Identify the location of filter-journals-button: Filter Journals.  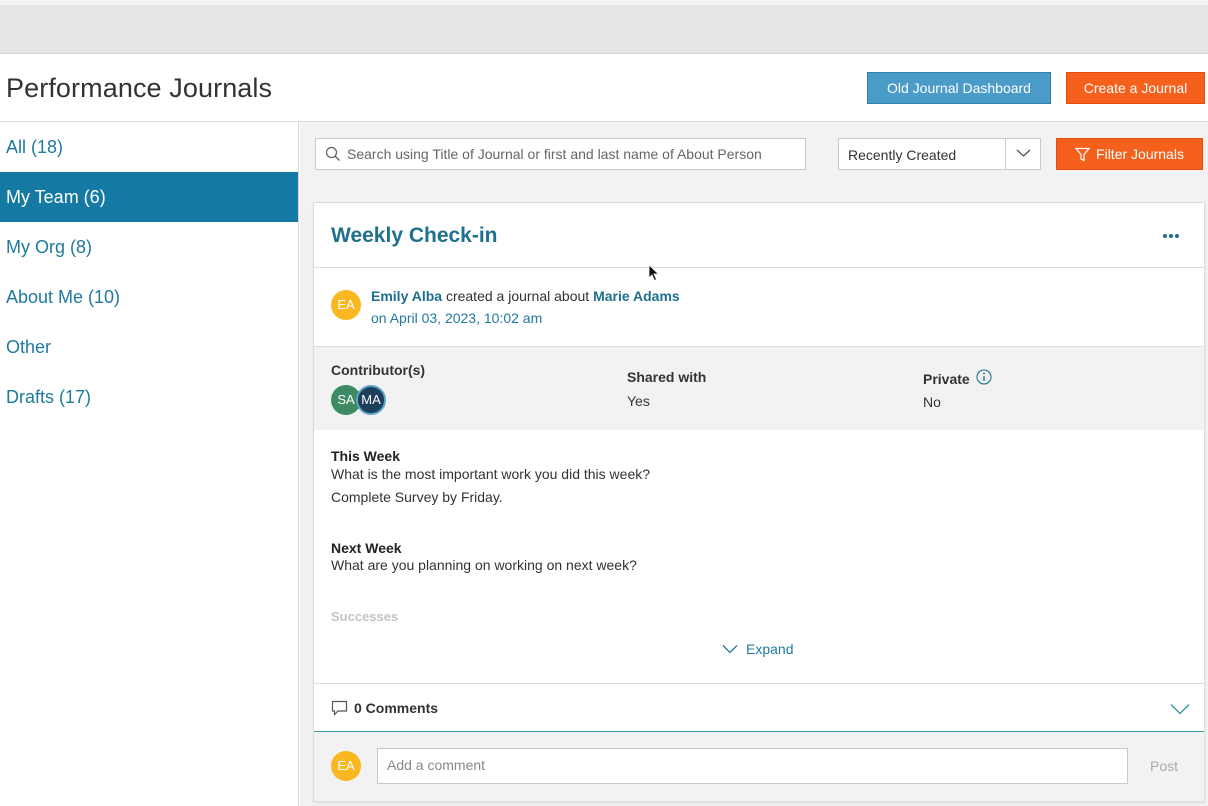
(1129, 154).